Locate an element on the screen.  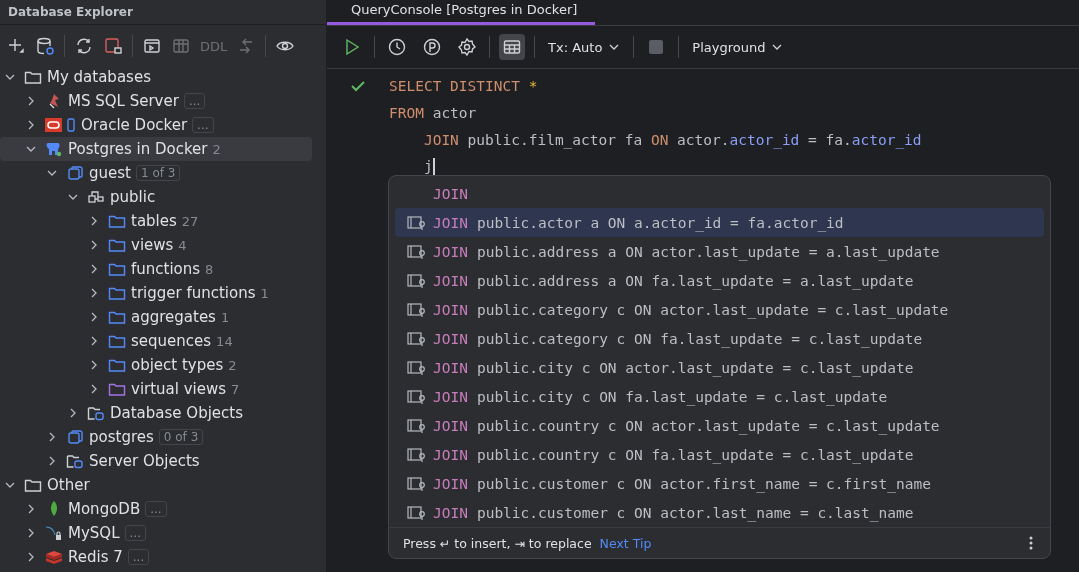
tree-item-label: trigger functions is located at coordinates (193, 293).